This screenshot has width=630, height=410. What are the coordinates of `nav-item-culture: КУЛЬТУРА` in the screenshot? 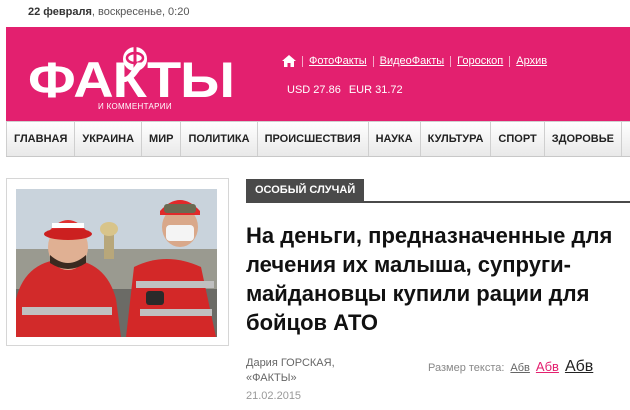 It's located at (456, 139).